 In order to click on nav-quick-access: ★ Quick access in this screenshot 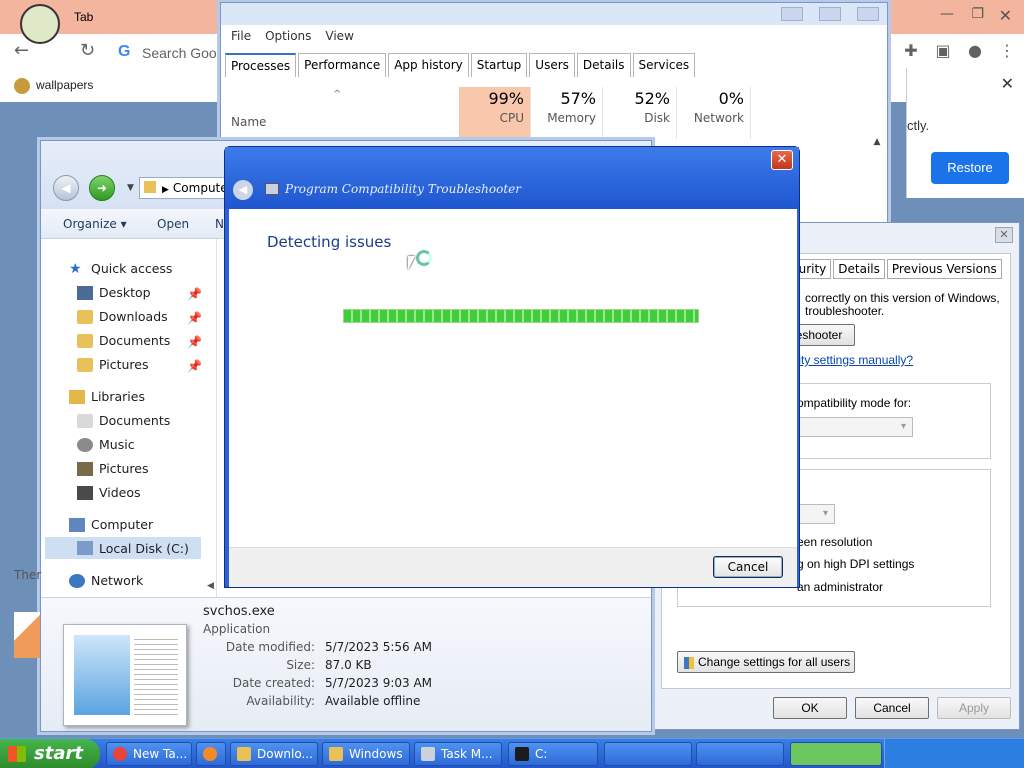, I will do `click(120, 268)`.